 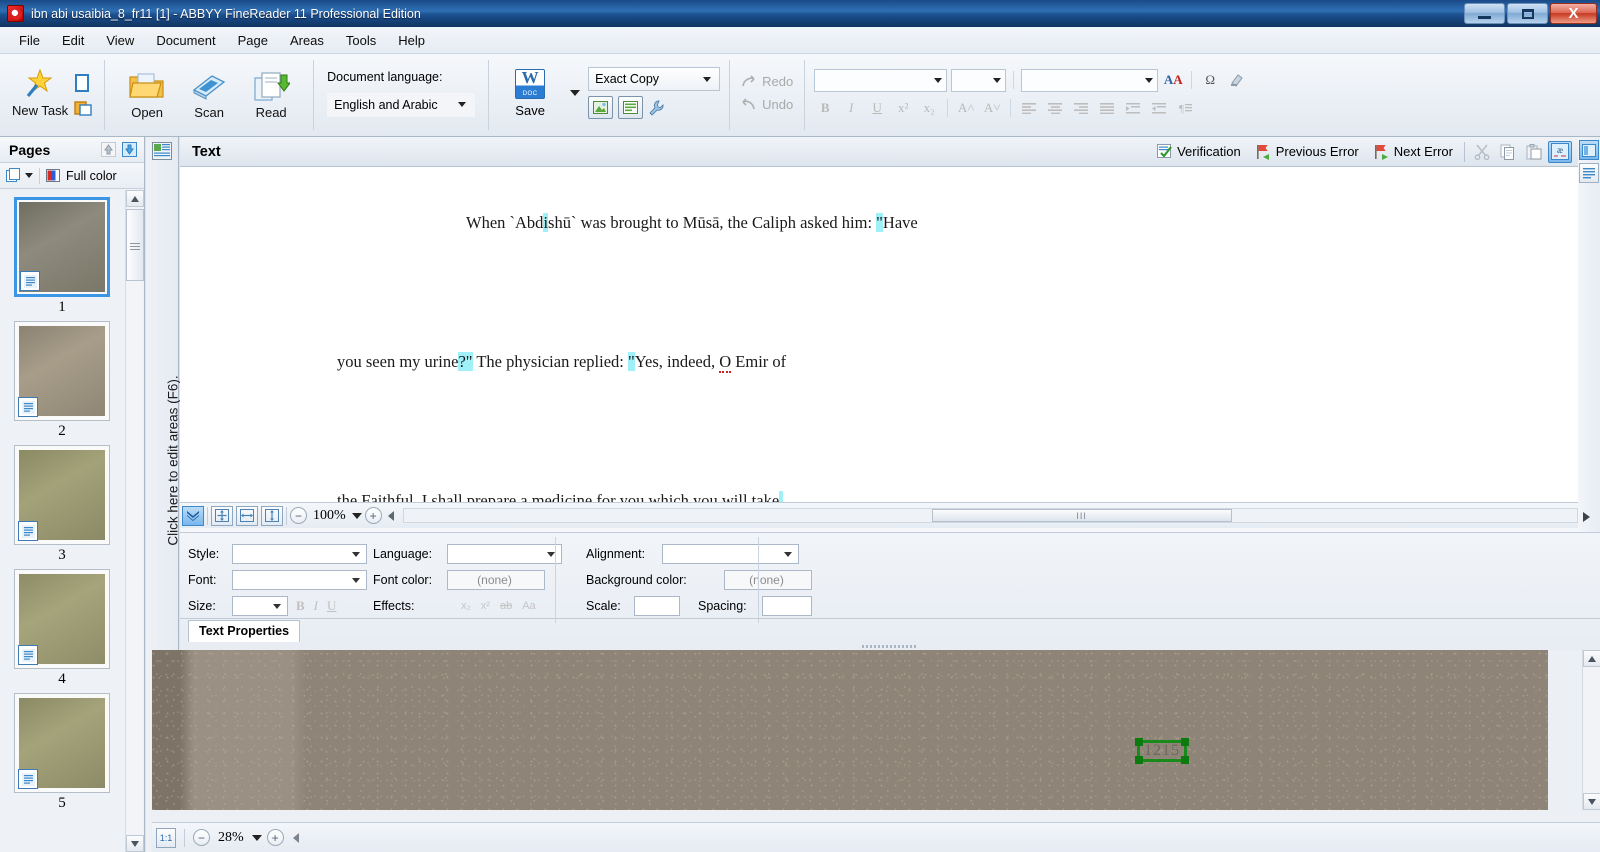 What do you see at coordinates (890, 646) in the screenshot?
I see `panel-splitter` at bounding box center [890, 646].